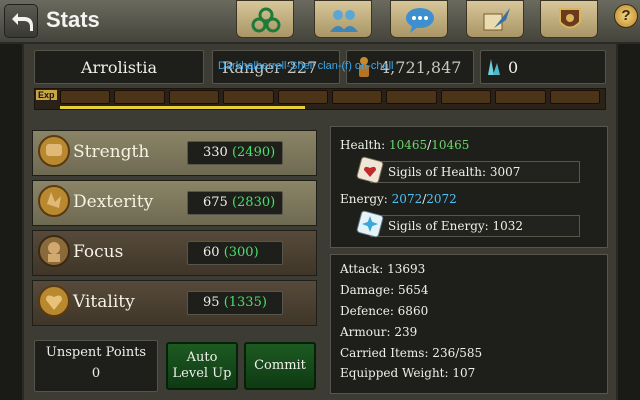 Image resolution: width=640 pixels, height=400 pixels. What do you see at coordinates (241, 252) in the screenshot?
I see `stat-bonus-focus: (300)` at bounding box center [241, 252].